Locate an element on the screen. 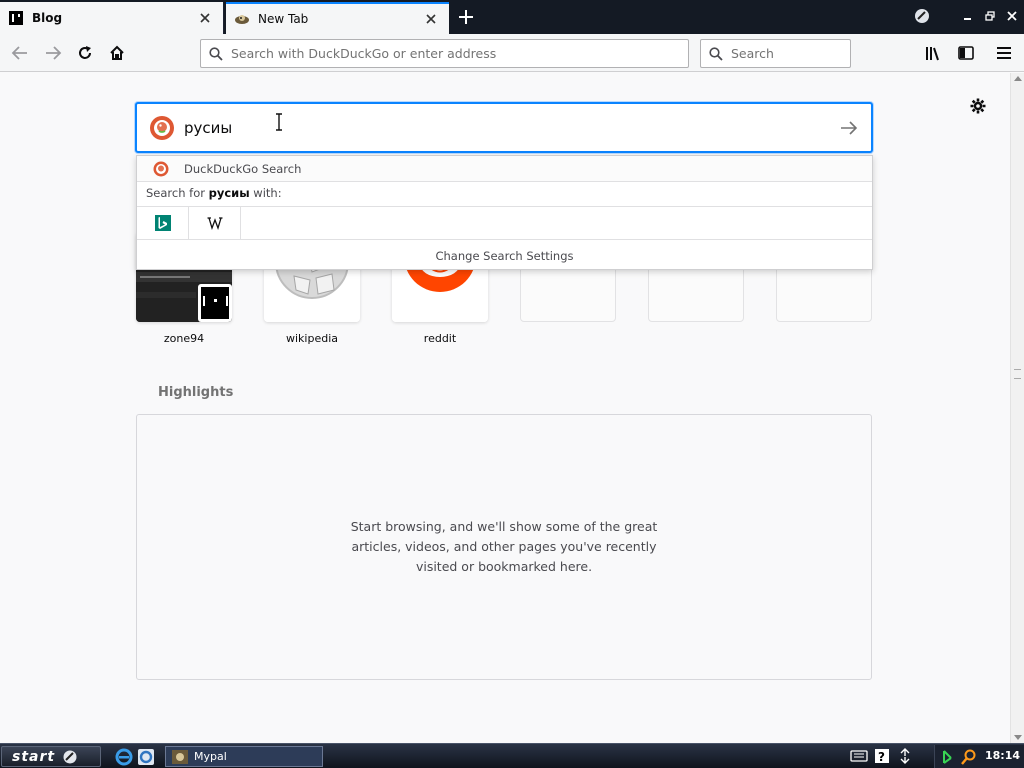  bing-icon is located at coordinates (162, 223).